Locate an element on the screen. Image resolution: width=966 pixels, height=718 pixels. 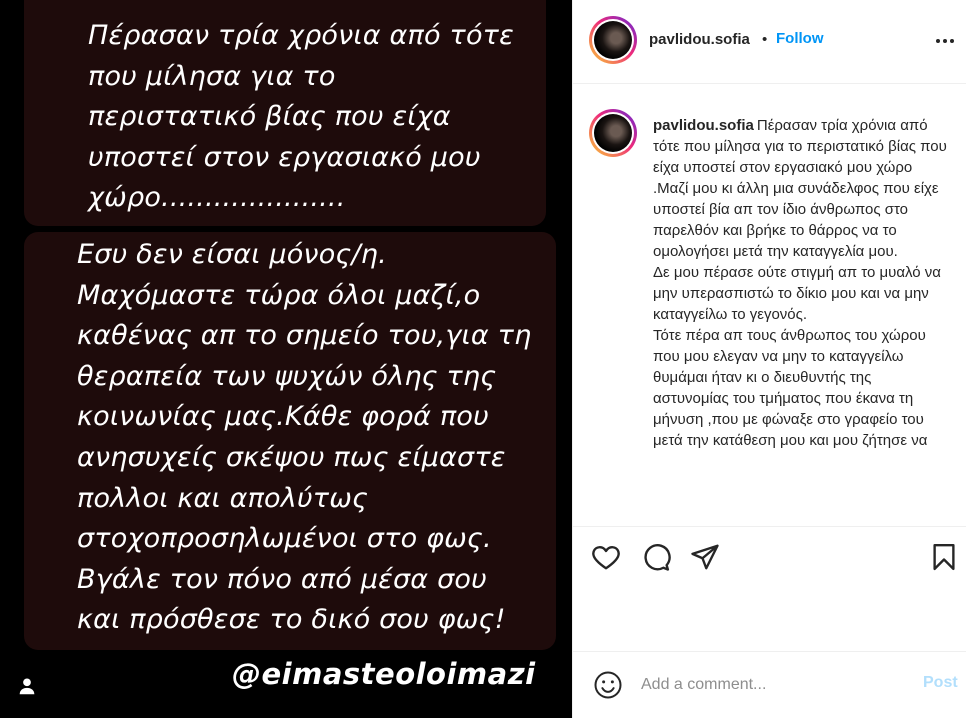
follow-button: Follow is located at coordinates (800, 38).